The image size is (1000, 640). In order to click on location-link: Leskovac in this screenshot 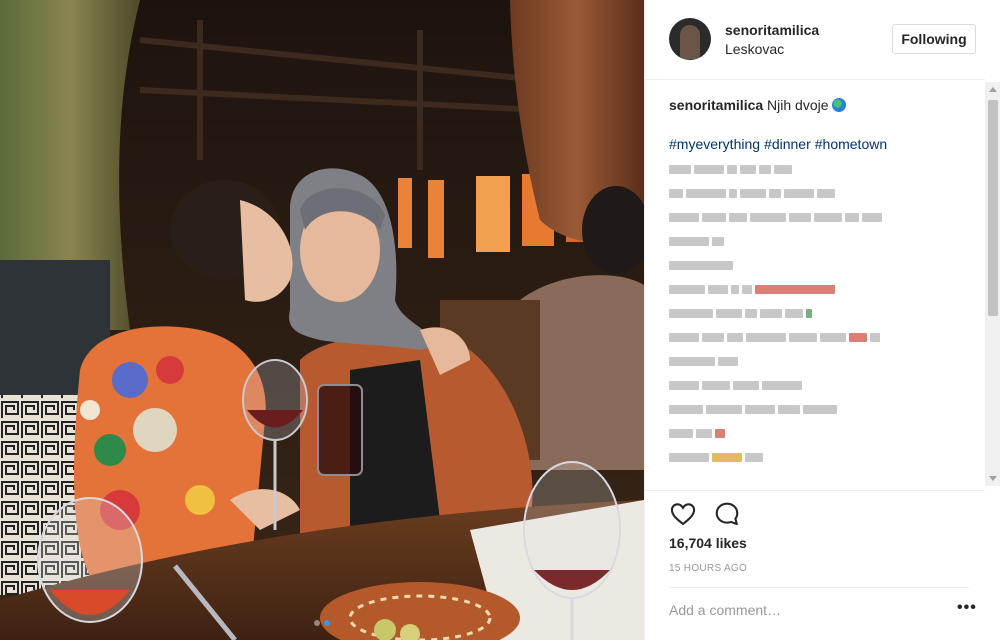, I will do `click(754, 49)`.